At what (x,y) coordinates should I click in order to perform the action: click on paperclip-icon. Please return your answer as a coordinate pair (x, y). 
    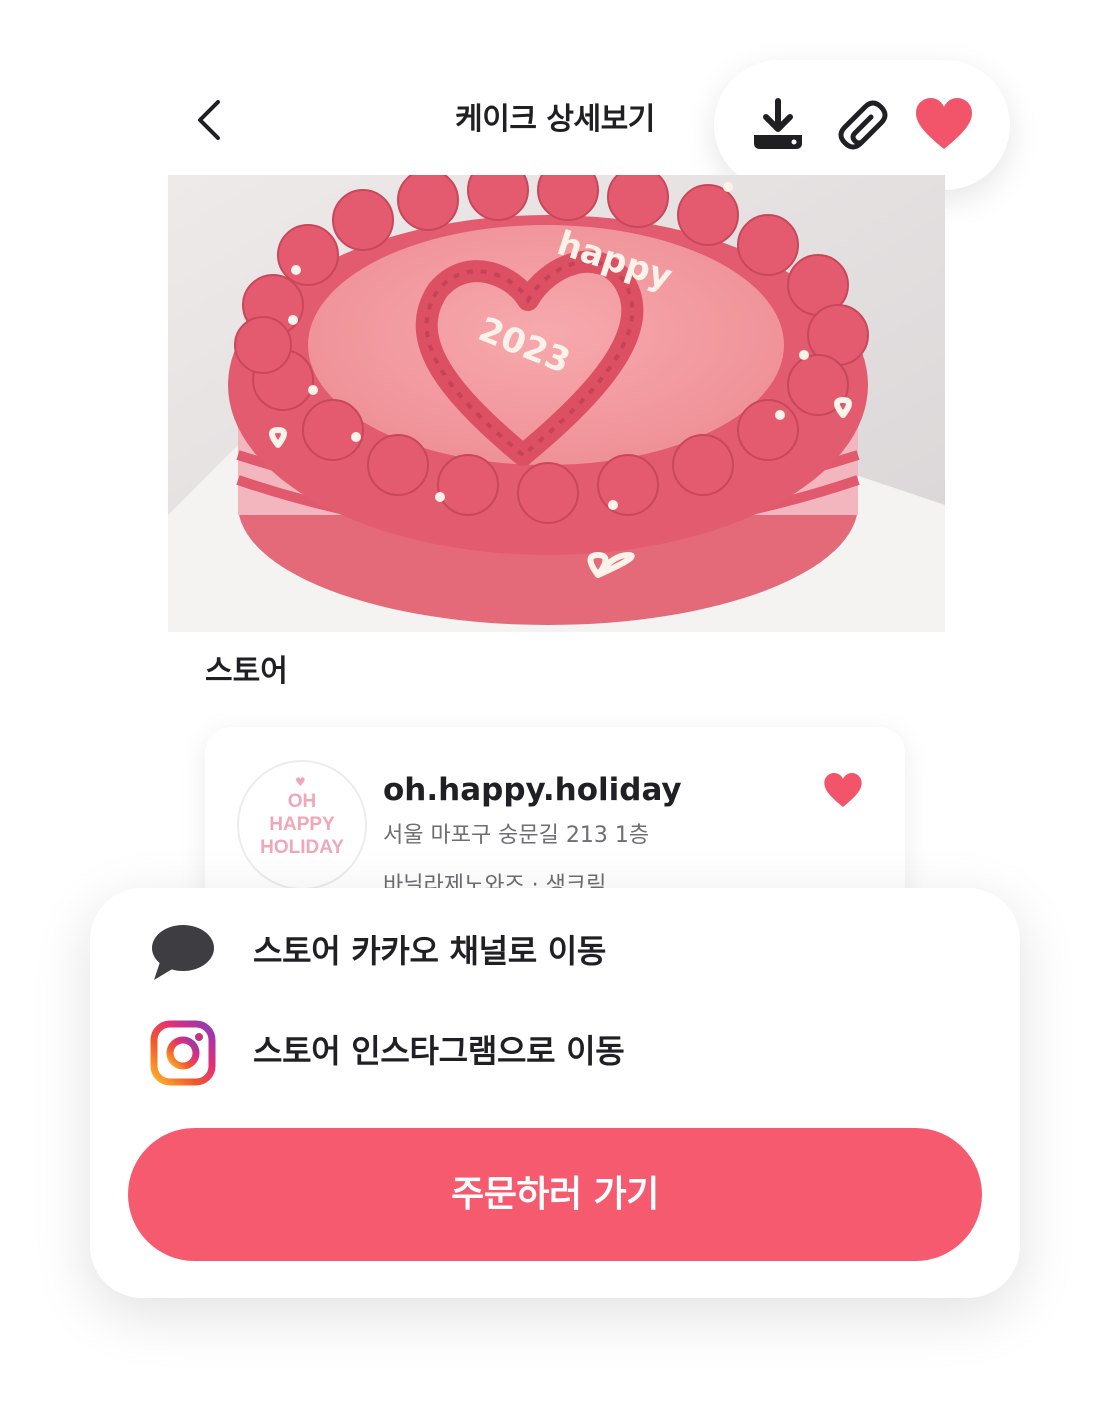
    Looking at the image, I should click on (863, 125).